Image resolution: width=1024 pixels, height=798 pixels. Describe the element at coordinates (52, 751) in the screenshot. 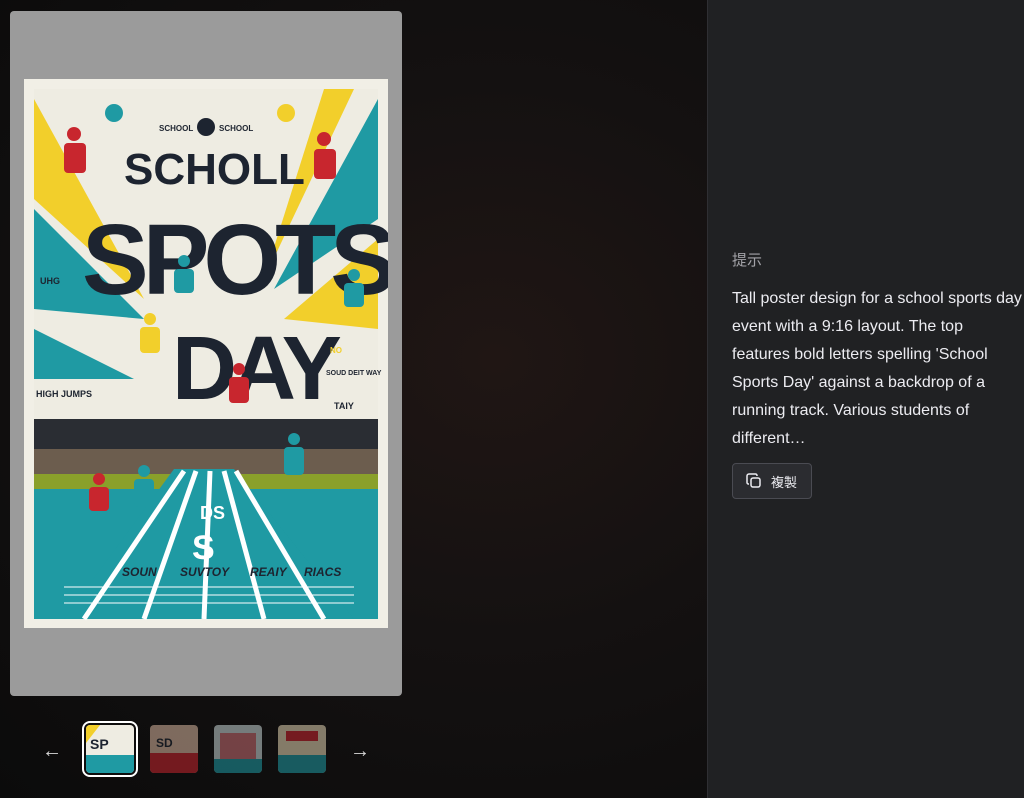

I see `arrow-left-icon: ←` at that location.